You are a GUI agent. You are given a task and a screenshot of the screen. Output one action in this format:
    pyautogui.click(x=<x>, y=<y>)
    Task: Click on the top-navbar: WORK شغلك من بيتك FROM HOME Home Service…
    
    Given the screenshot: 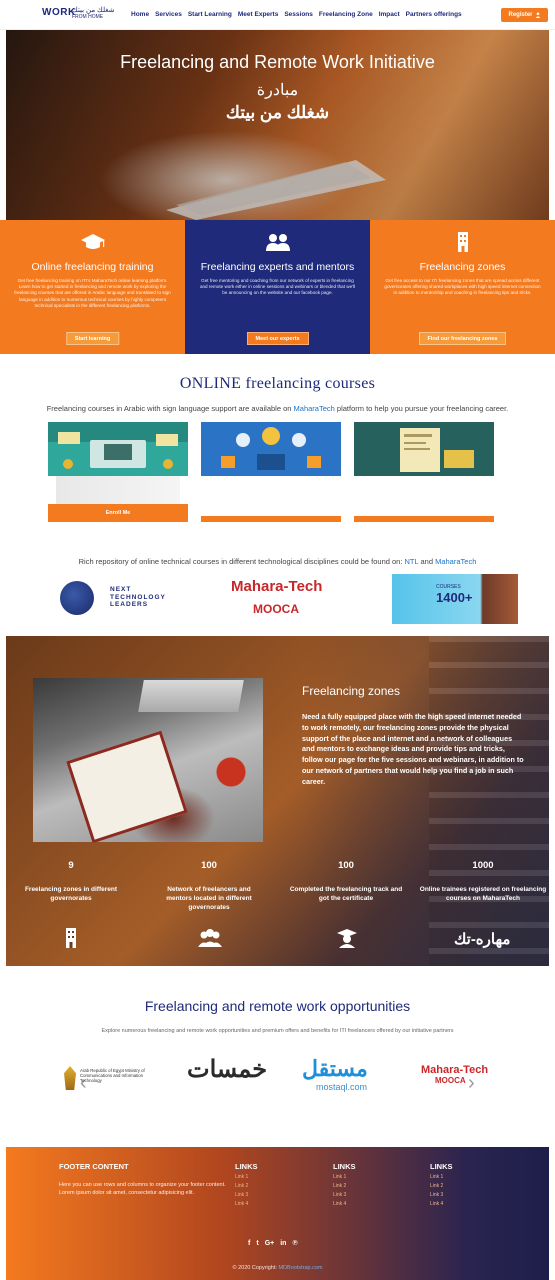 What is the action you would take?
    pyautogui.click(x=277, y=15)
    